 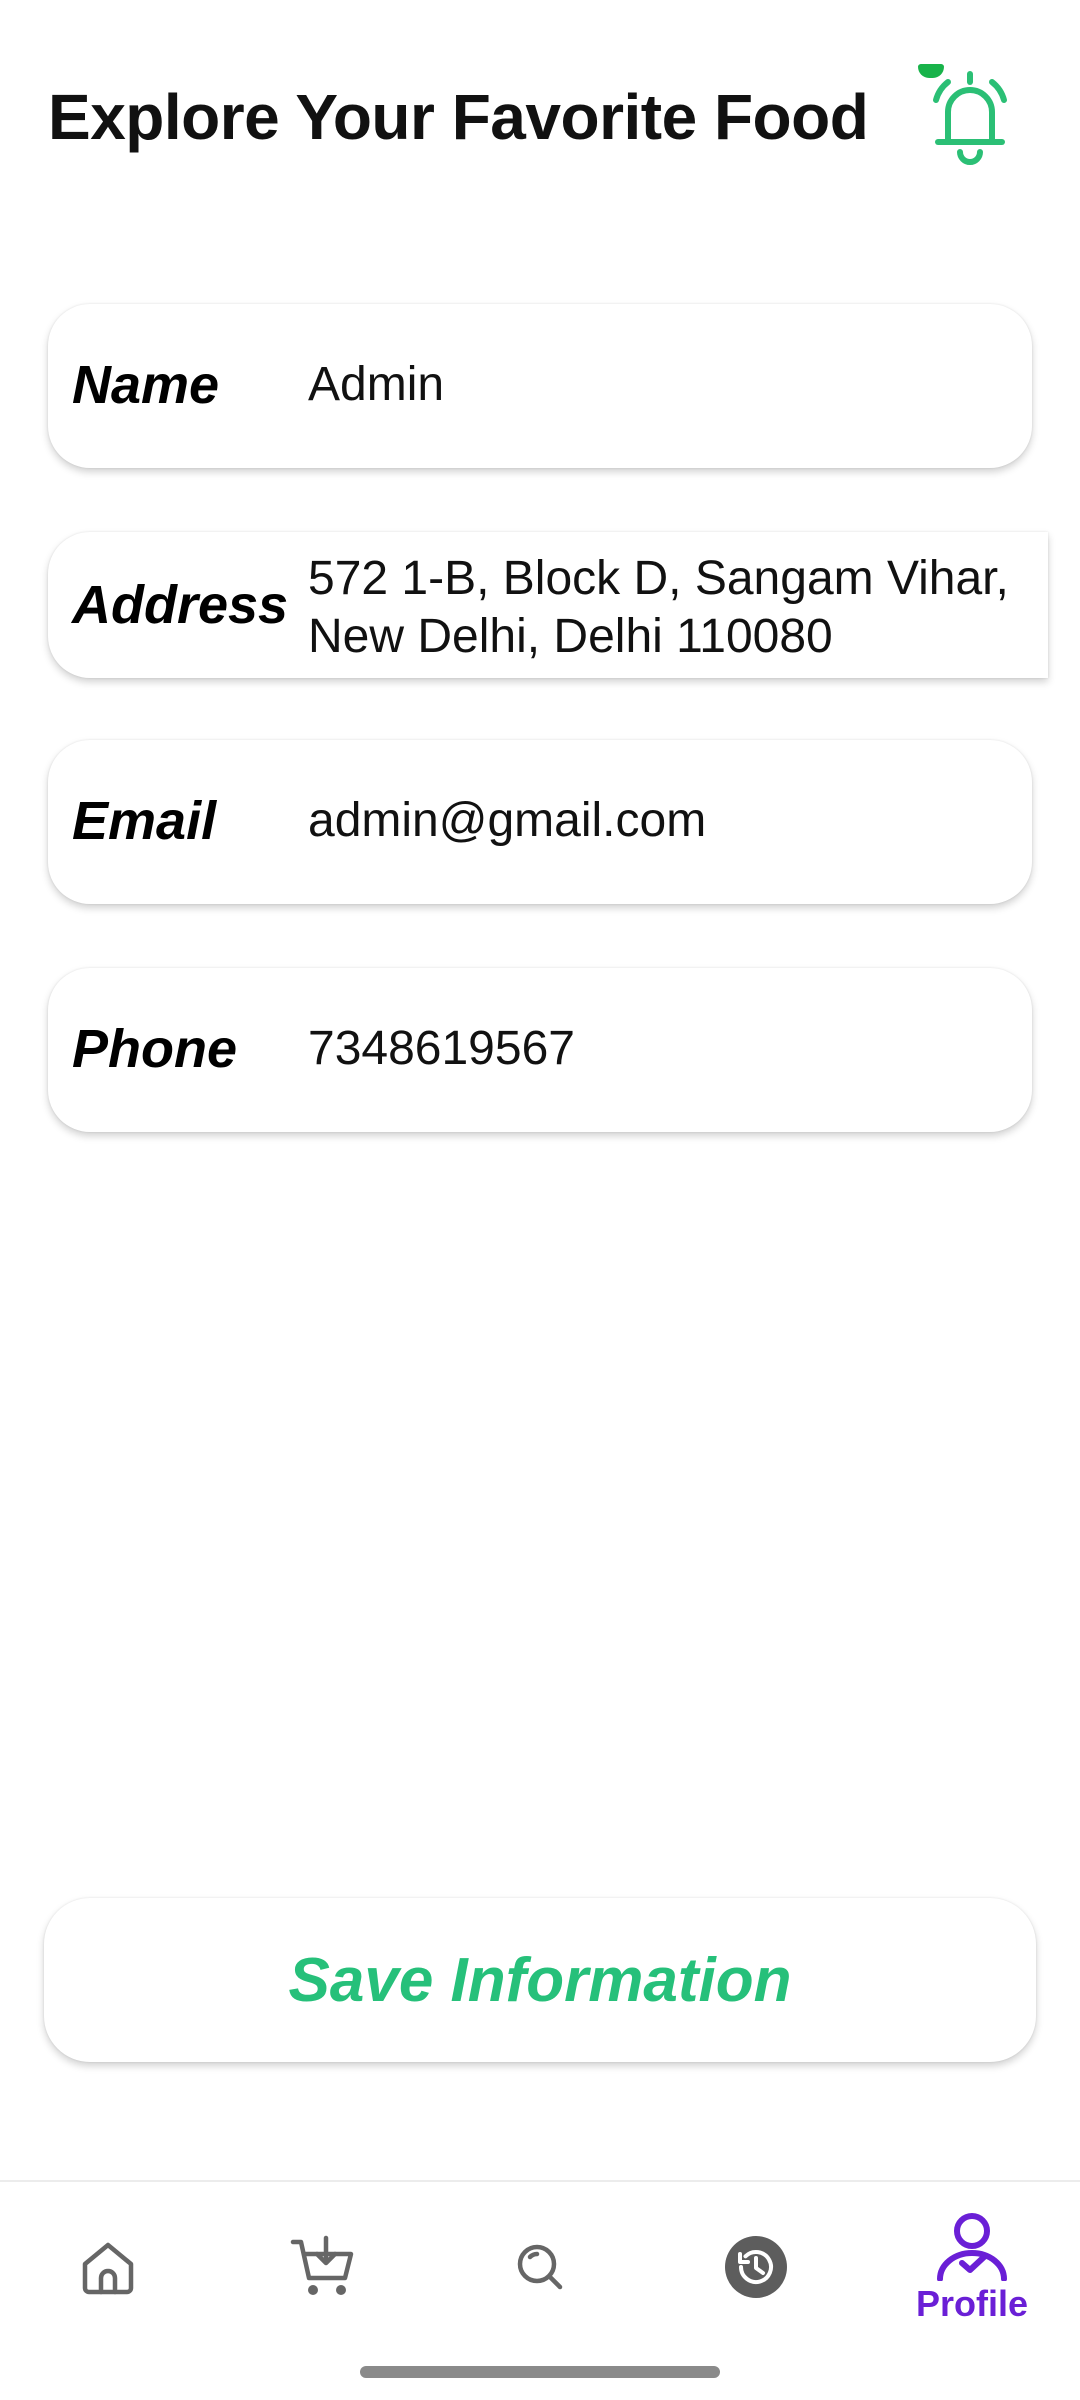 What do you see at coordinates (507, 821) in the screenshot?
I see `email-value: admin@gmail.com` at bounding box center [507, 821].